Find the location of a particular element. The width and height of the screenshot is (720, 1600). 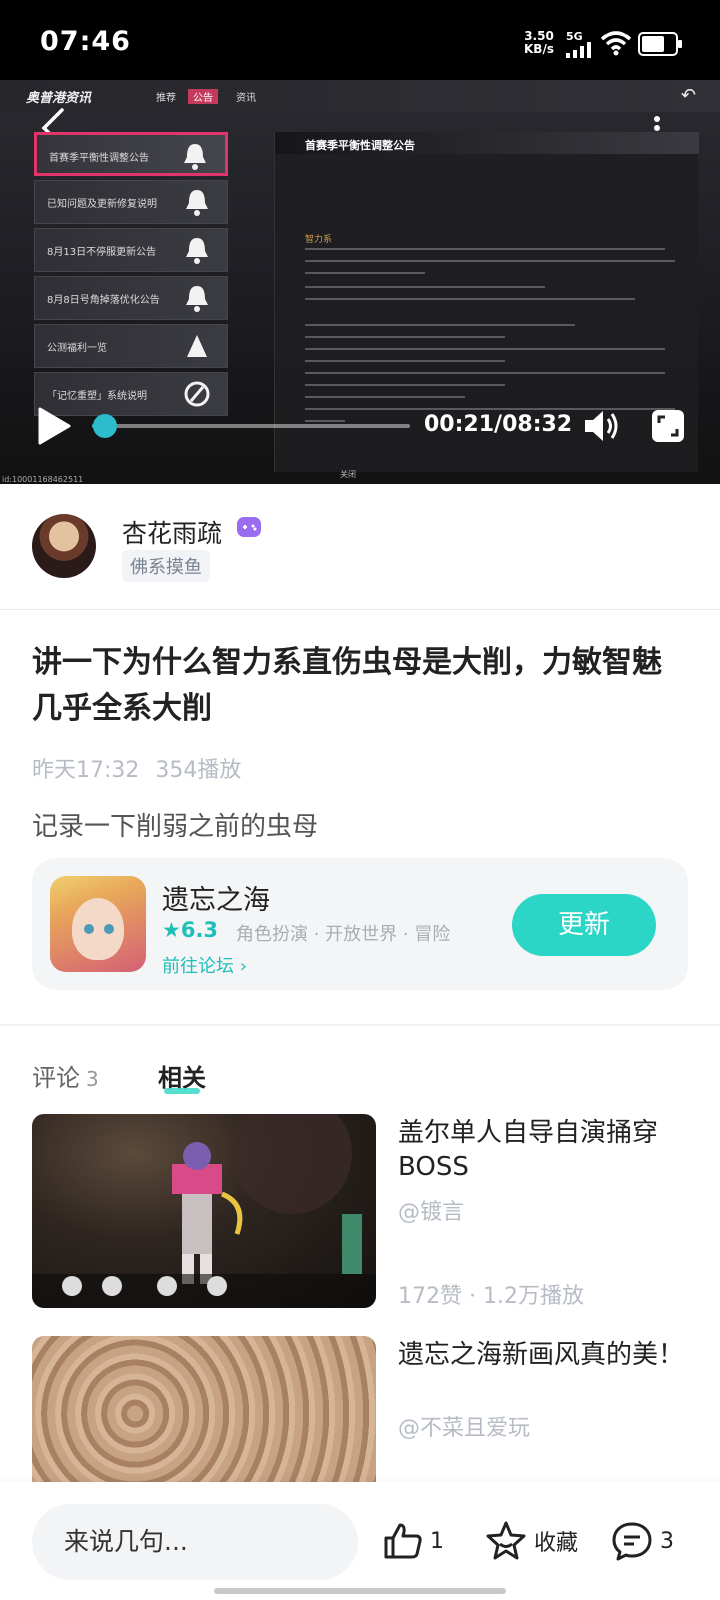

game-scene-image is located at coordinates (204, 1211).